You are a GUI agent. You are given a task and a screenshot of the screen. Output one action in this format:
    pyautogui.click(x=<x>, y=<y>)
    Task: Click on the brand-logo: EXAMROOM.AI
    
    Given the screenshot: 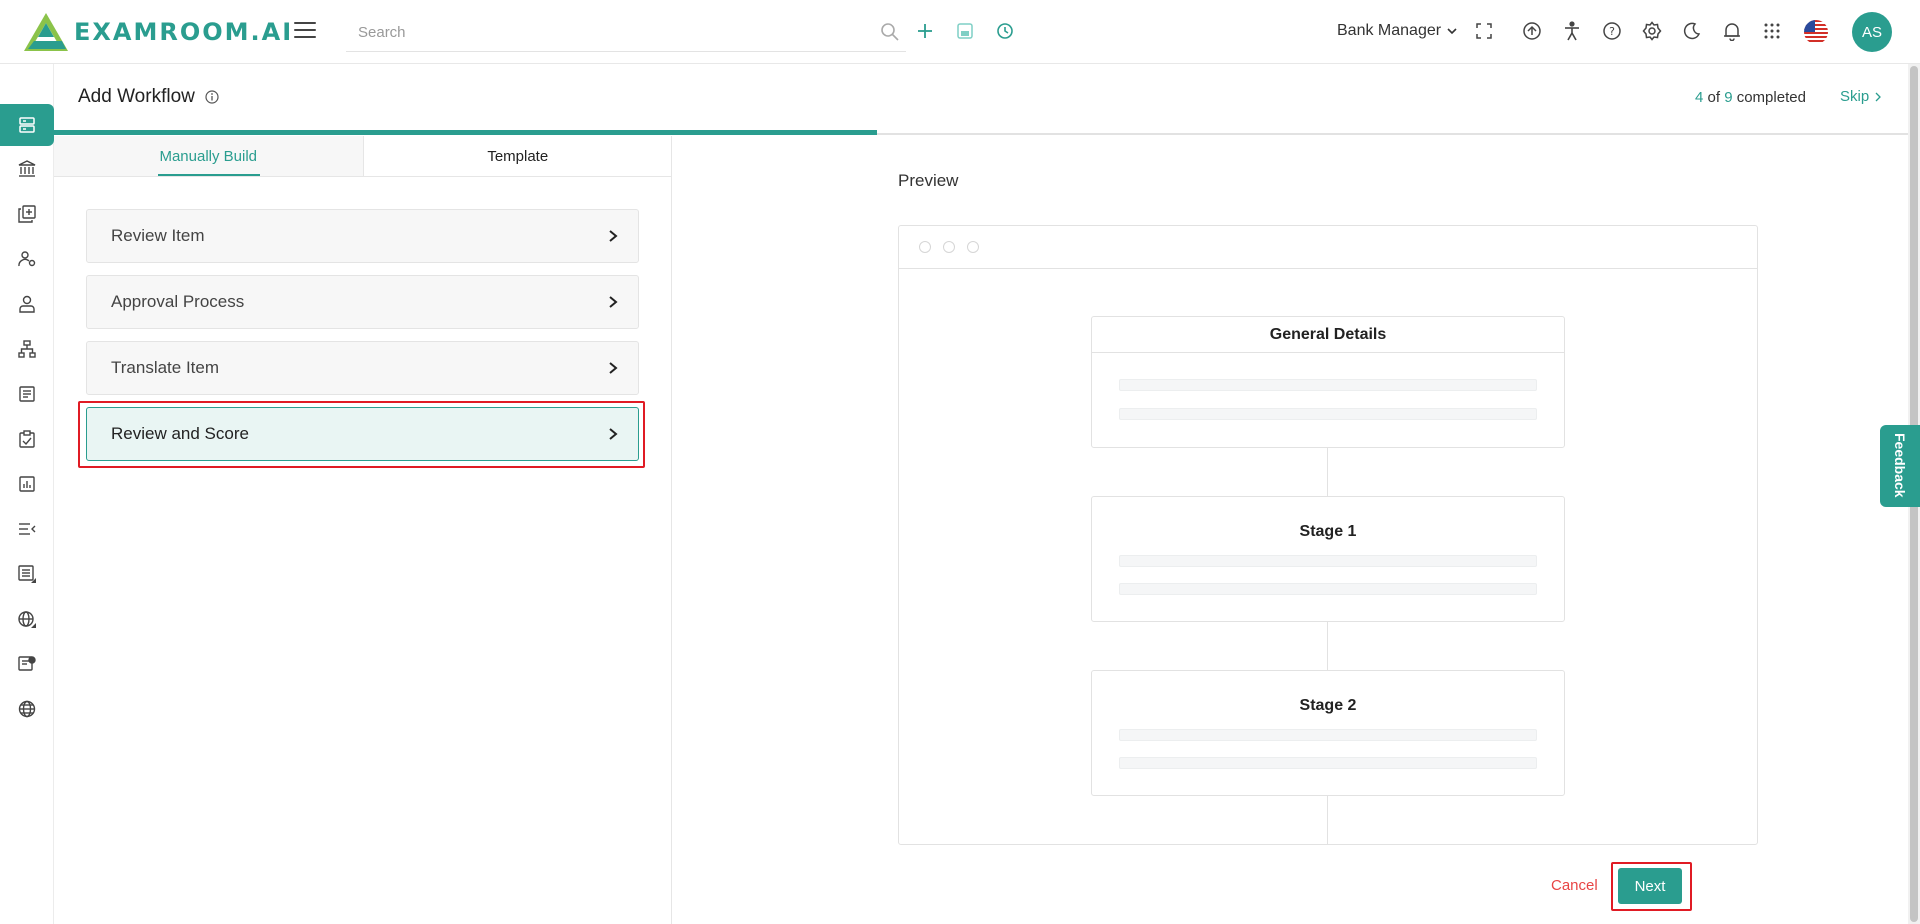 What is the action you would take?
    pyautogui.click(x=157, y=32)
    